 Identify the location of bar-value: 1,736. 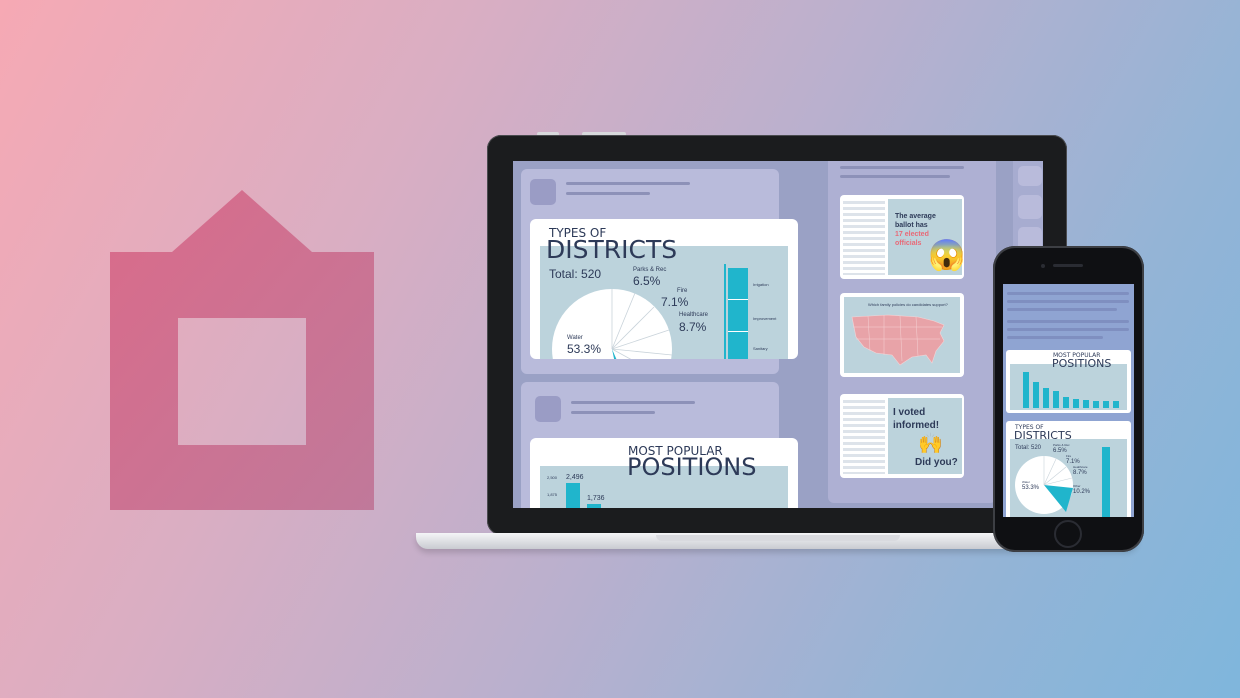
(596, 498).